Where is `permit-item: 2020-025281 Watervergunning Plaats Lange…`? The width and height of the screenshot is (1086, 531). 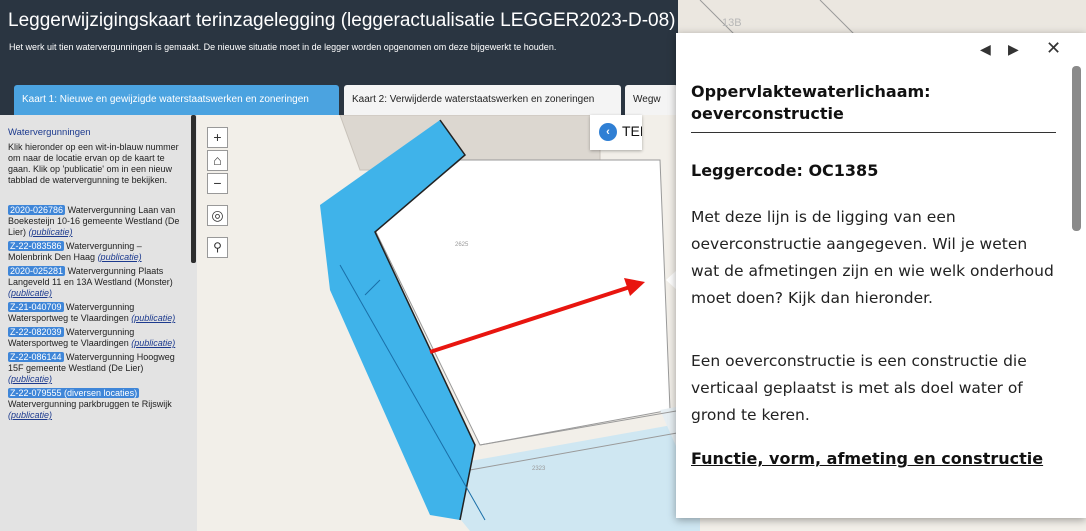
permit-item: 2020-025281 Watervergunning Plaats Lange… is located at coordinates (98, 282).